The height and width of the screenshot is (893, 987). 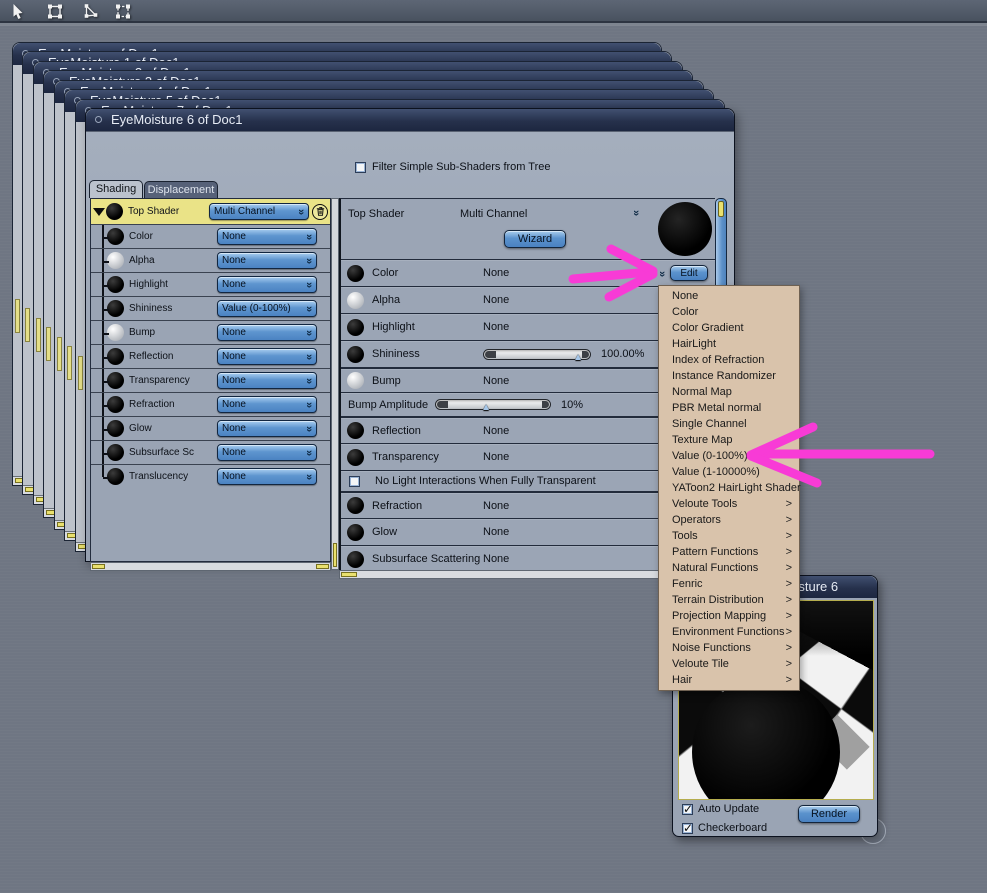 I want to click on trash-icon, so click(x=320, y=211).